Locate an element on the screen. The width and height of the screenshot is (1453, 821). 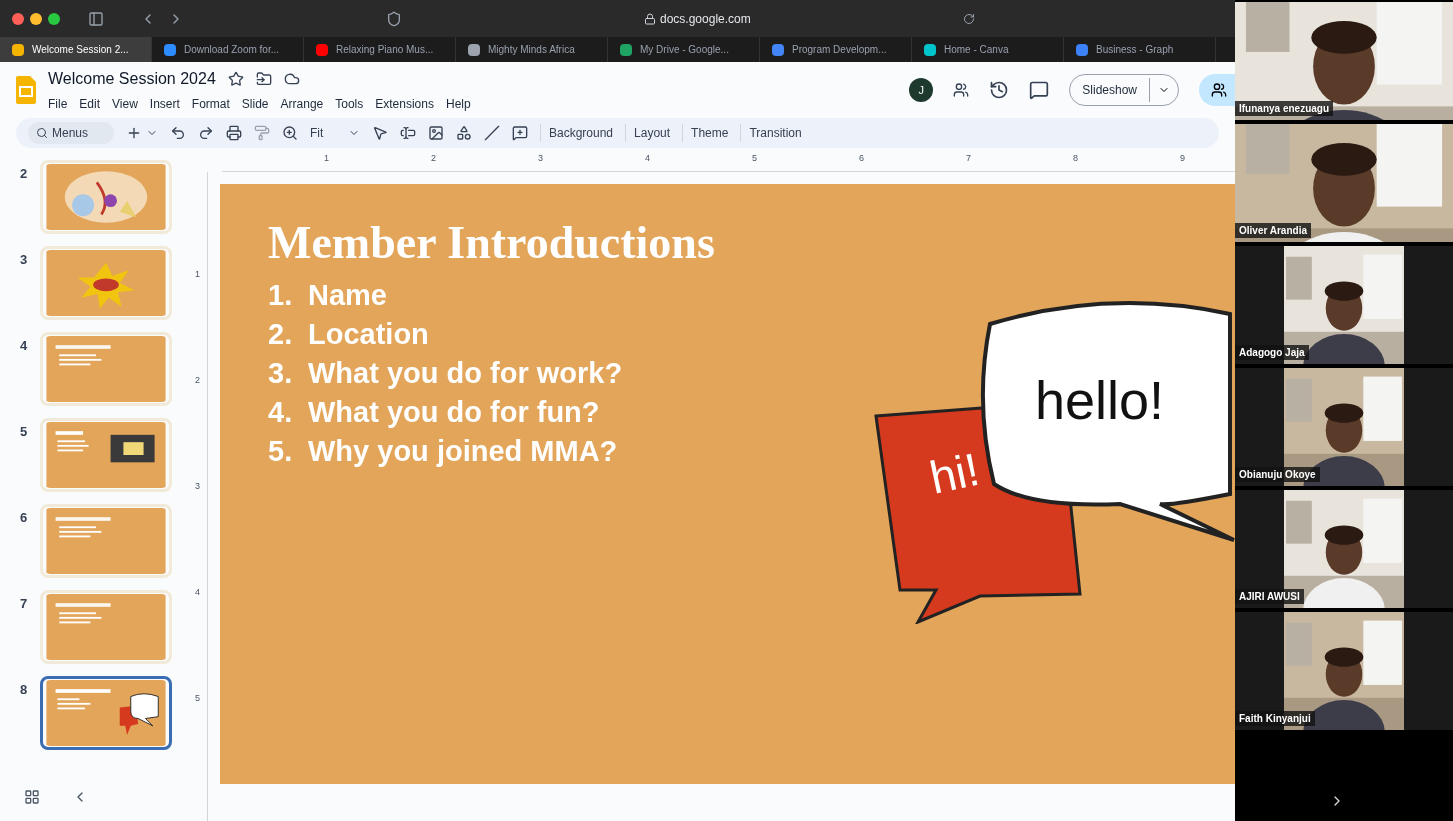
search-icon is located at coordinates (42, 133).